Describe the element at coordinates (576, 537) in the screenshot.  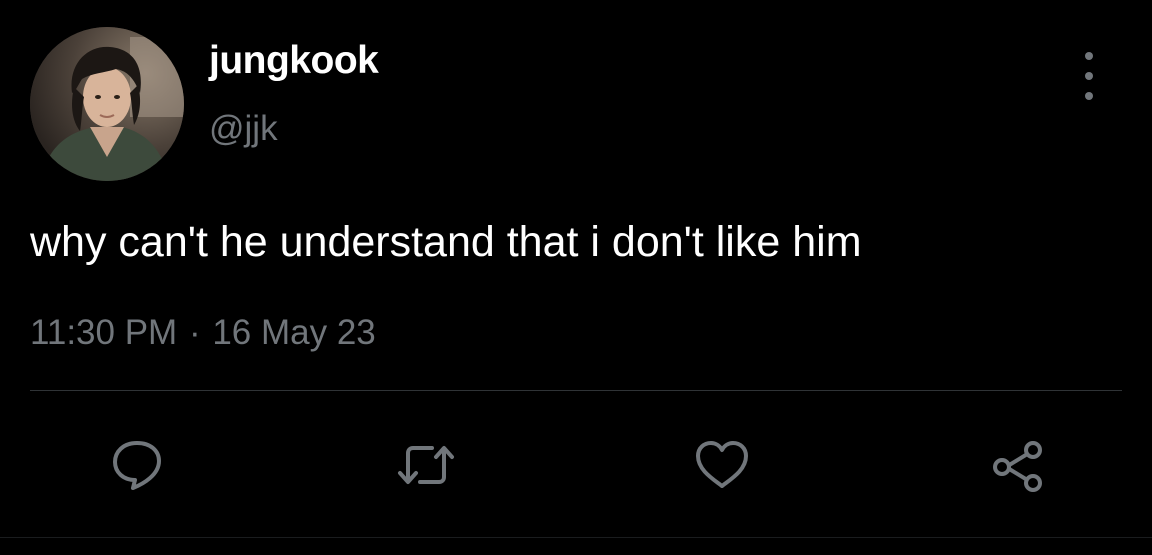
I see `bottom-divider` at that location.